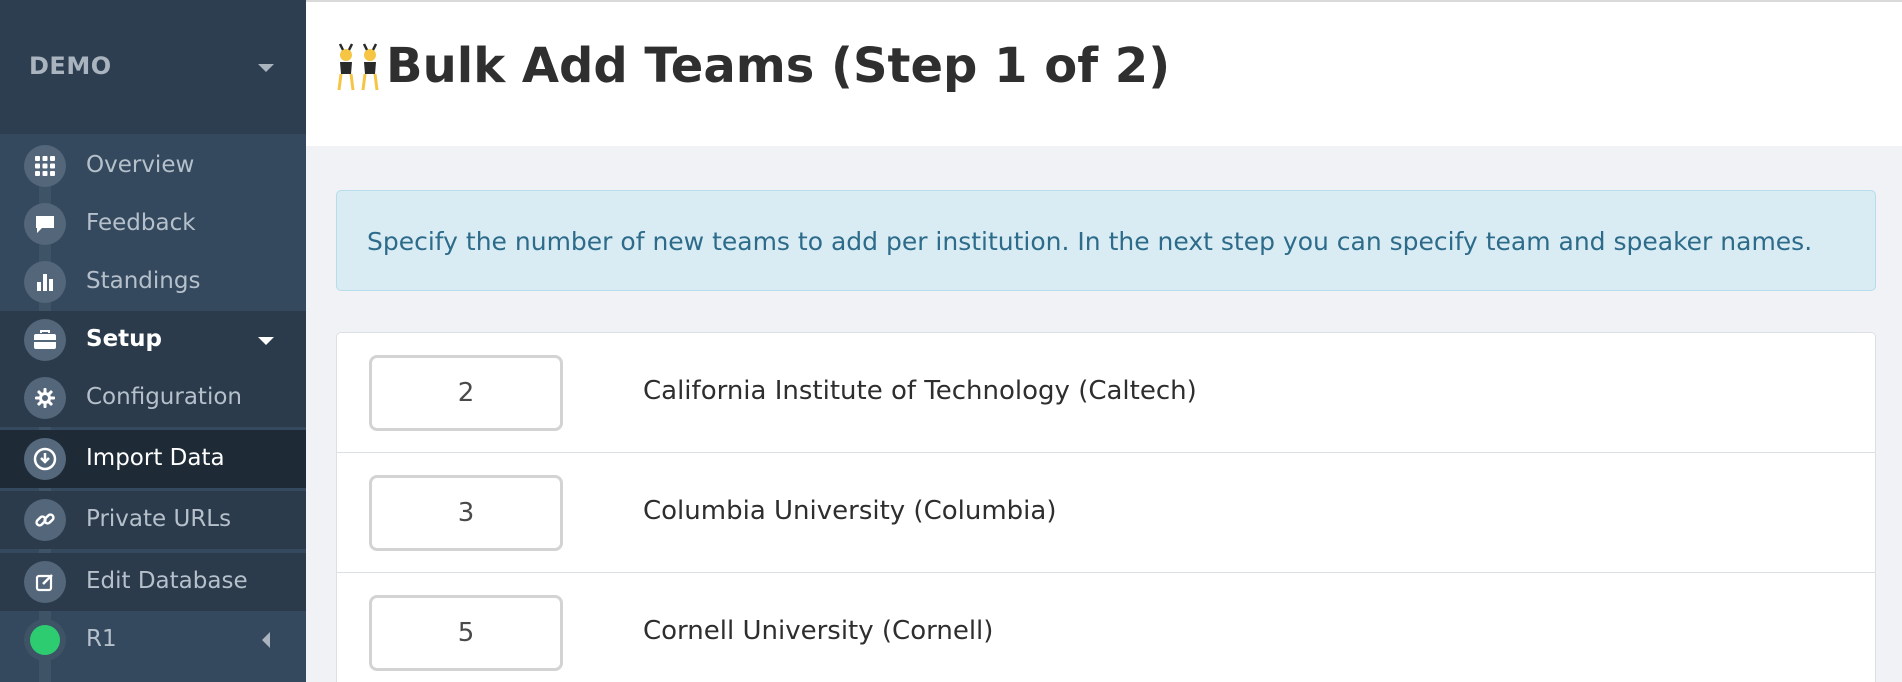 The width and height of the screenshot is (1902, 682). I want to click on sidebar-item-round-r1: R1, so click(153, 640).